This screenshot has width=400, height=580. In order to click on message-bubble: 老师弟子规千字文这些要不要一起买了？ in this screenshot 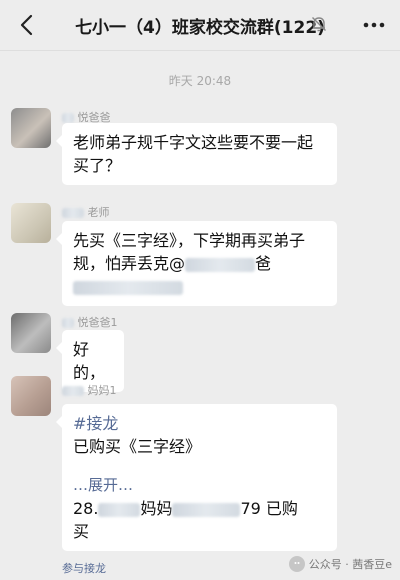, I will do `click(196, 154)`.